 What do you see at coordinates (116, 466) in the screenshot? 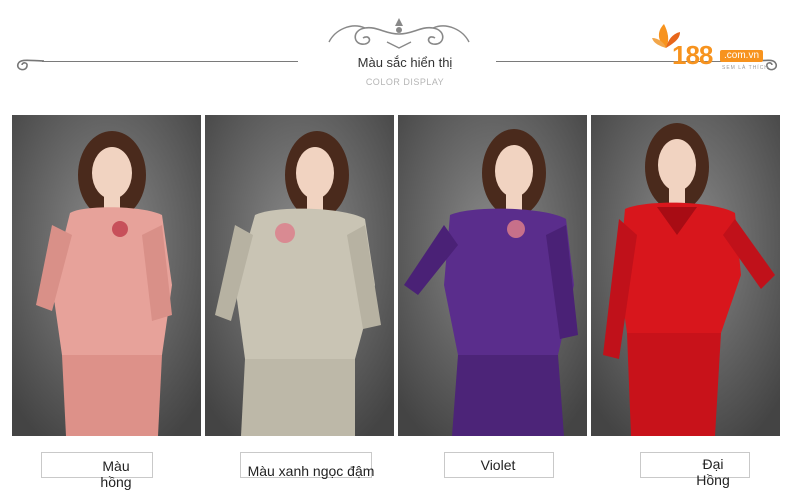
I see `color-label-pink-line1: Màu` at bounding box center [116, 466].